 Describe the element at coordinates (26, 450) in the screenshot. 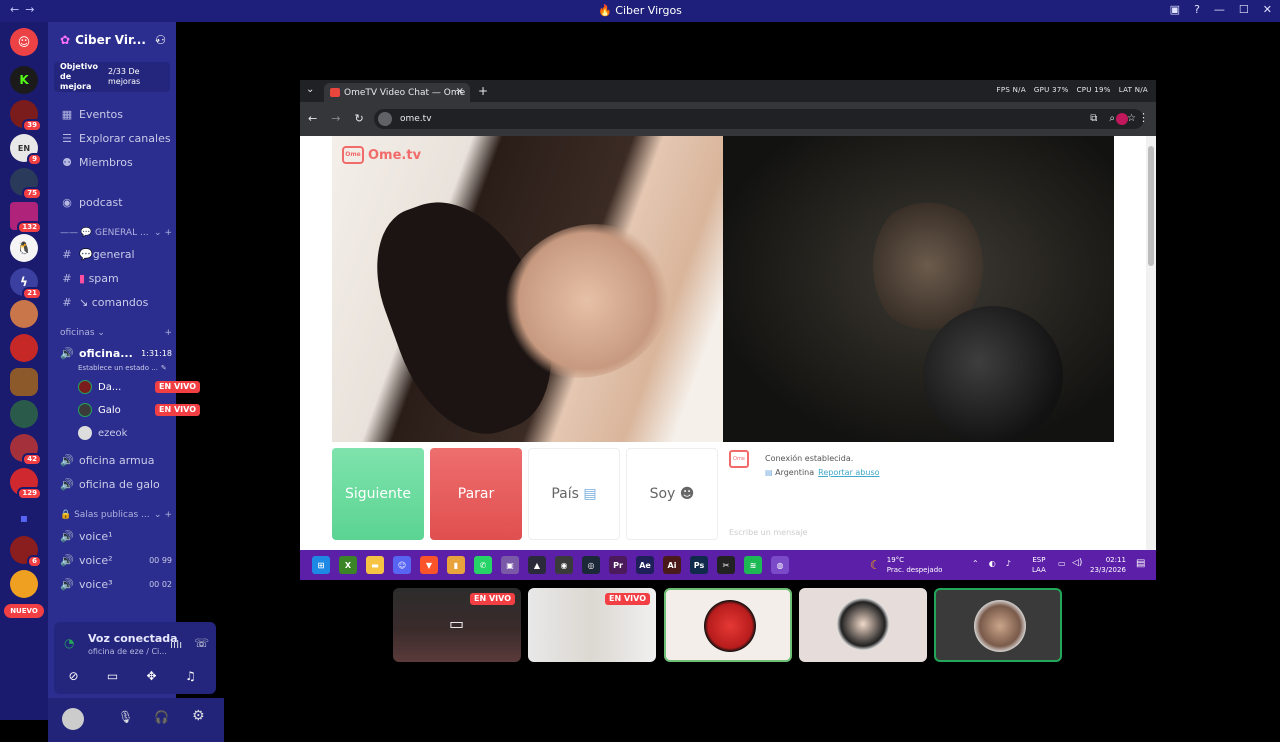

I see `server-icon-9: 42` at that location.